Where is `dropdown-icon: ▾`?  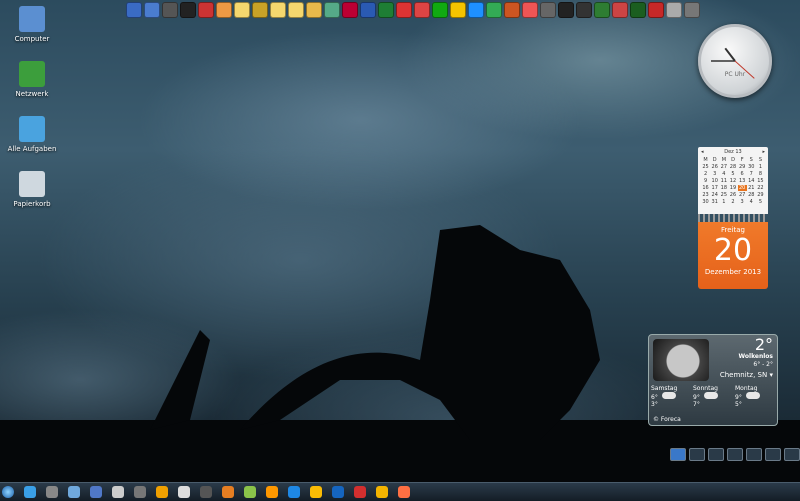
dropdown-icon: ▾ is located at coordinates (771, 375).